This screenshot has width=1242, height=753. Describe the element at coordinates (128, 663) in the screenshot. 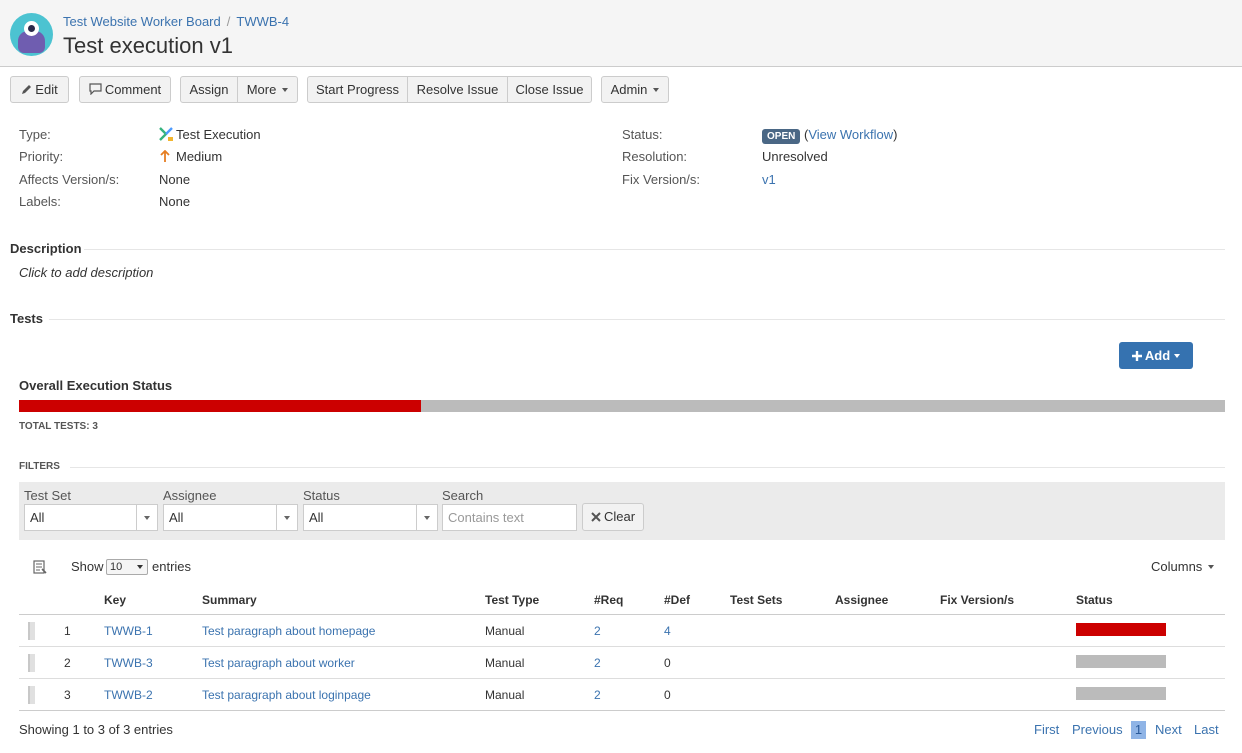

I see `test-key-link: TWWB-3` at that location.